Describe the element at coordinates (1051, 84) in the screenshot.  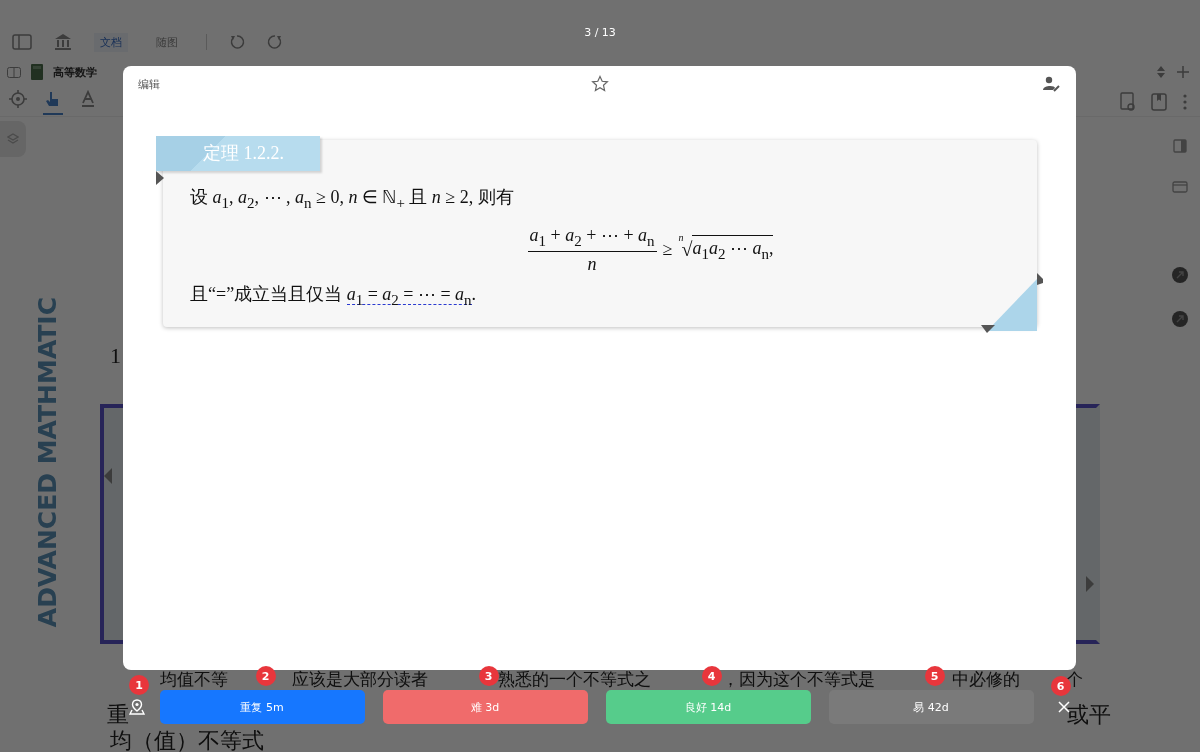
I see `user-edit-icon` at that location.